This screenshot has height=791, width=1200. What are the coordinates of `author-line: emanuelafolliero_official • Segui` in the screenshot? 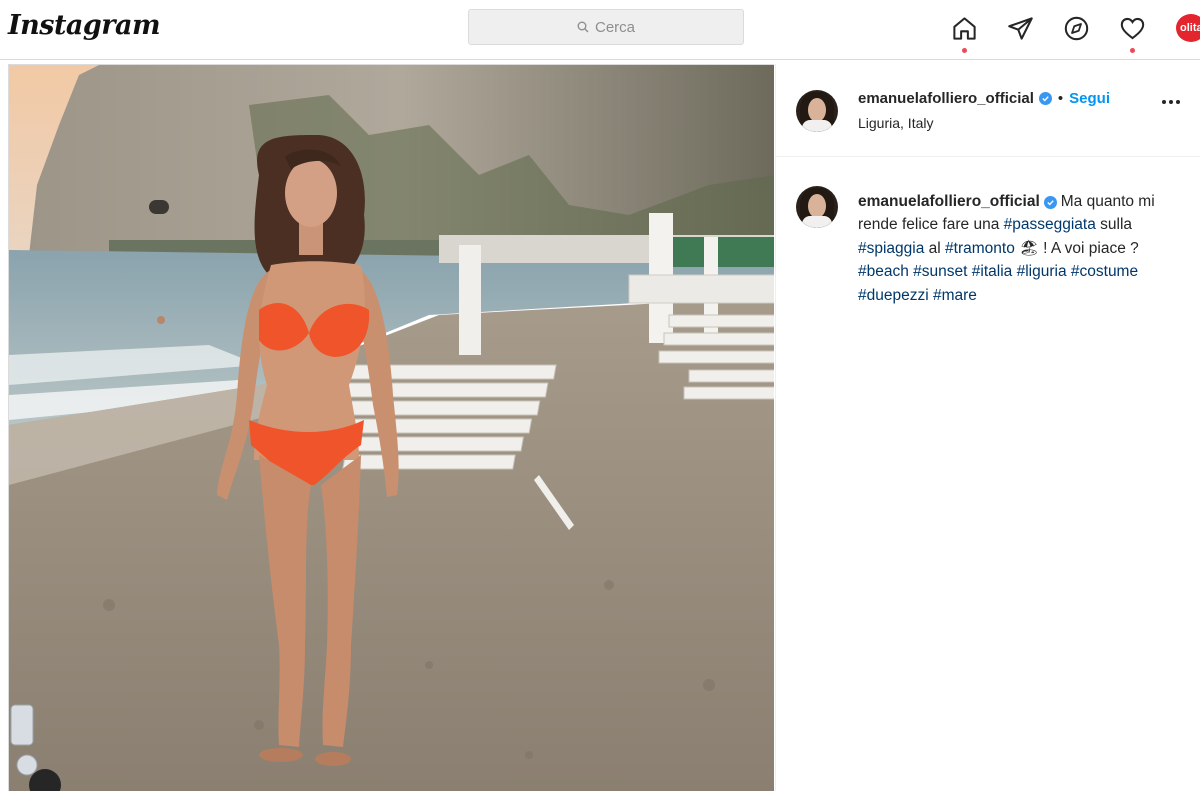 It's located at (984, 98).